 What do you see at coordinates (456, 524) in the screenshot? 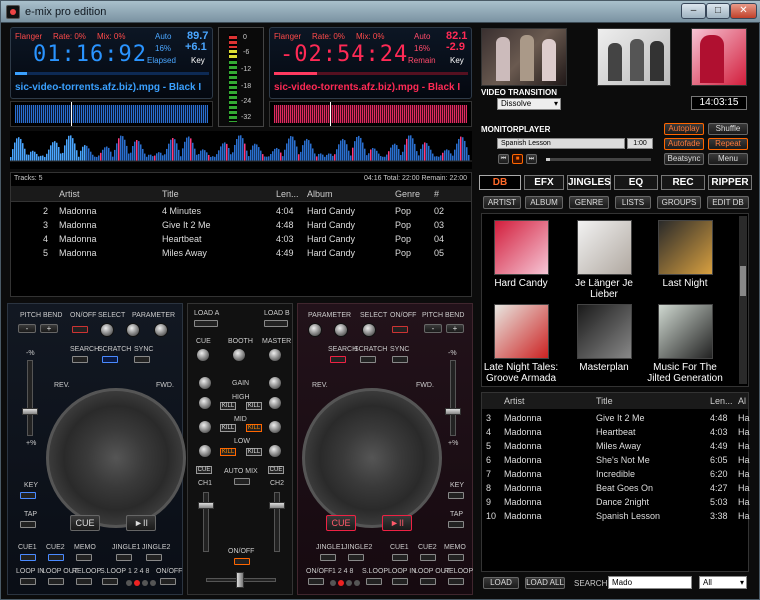
I see `tap-button` at bounding box center [456, 524].